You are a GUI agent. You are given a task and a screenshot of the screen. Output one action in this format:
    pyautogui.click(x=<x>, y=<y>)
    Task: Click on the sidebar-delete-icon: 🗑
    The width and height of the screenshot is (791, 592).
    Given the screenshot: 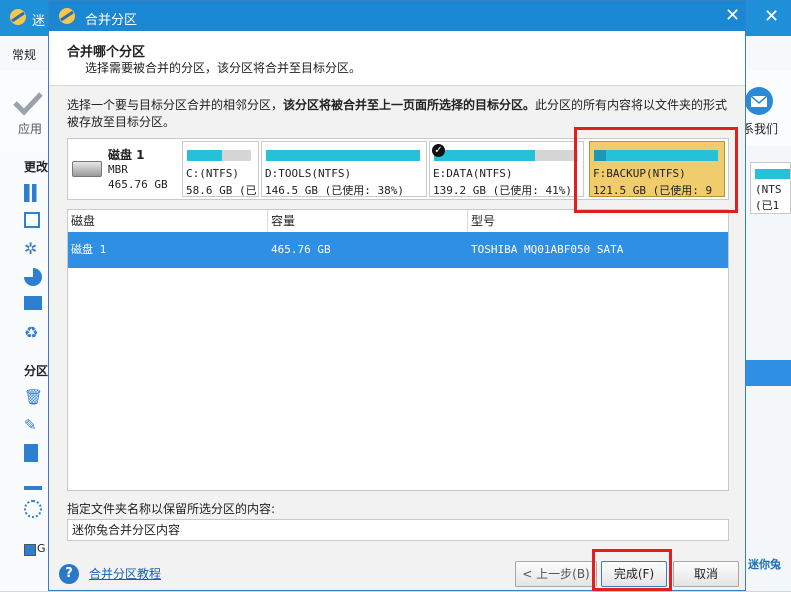 What is the action you would take?
    pyautogui.click(x=33, y=397)
    